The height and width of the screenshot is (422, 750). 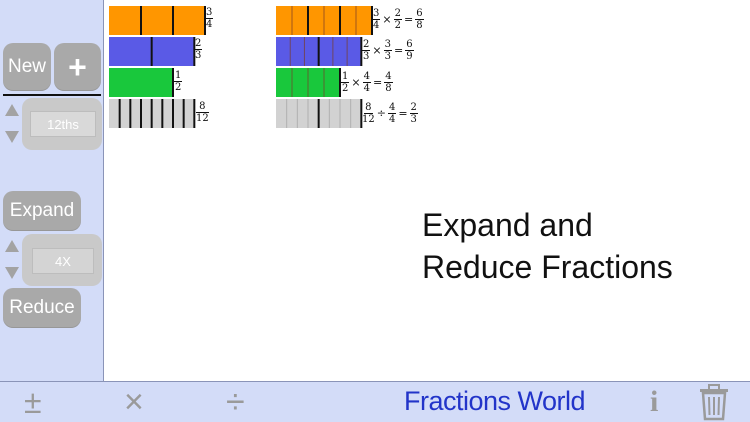 What do you see at coordinates (375, 401) in the screenshot?
I see `bottom-toolbar` at bounding box center [375, 401].